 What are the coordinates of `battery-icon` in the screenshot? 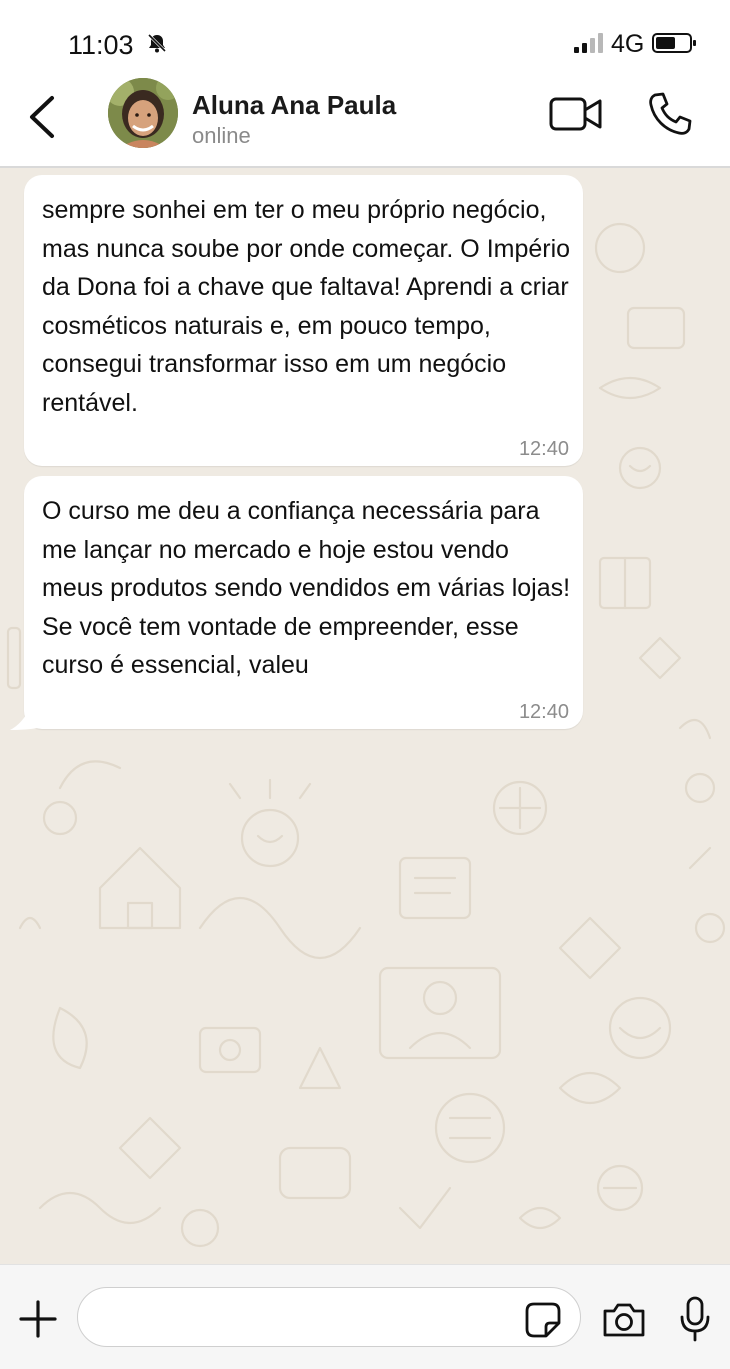 It's located at (674, 43).